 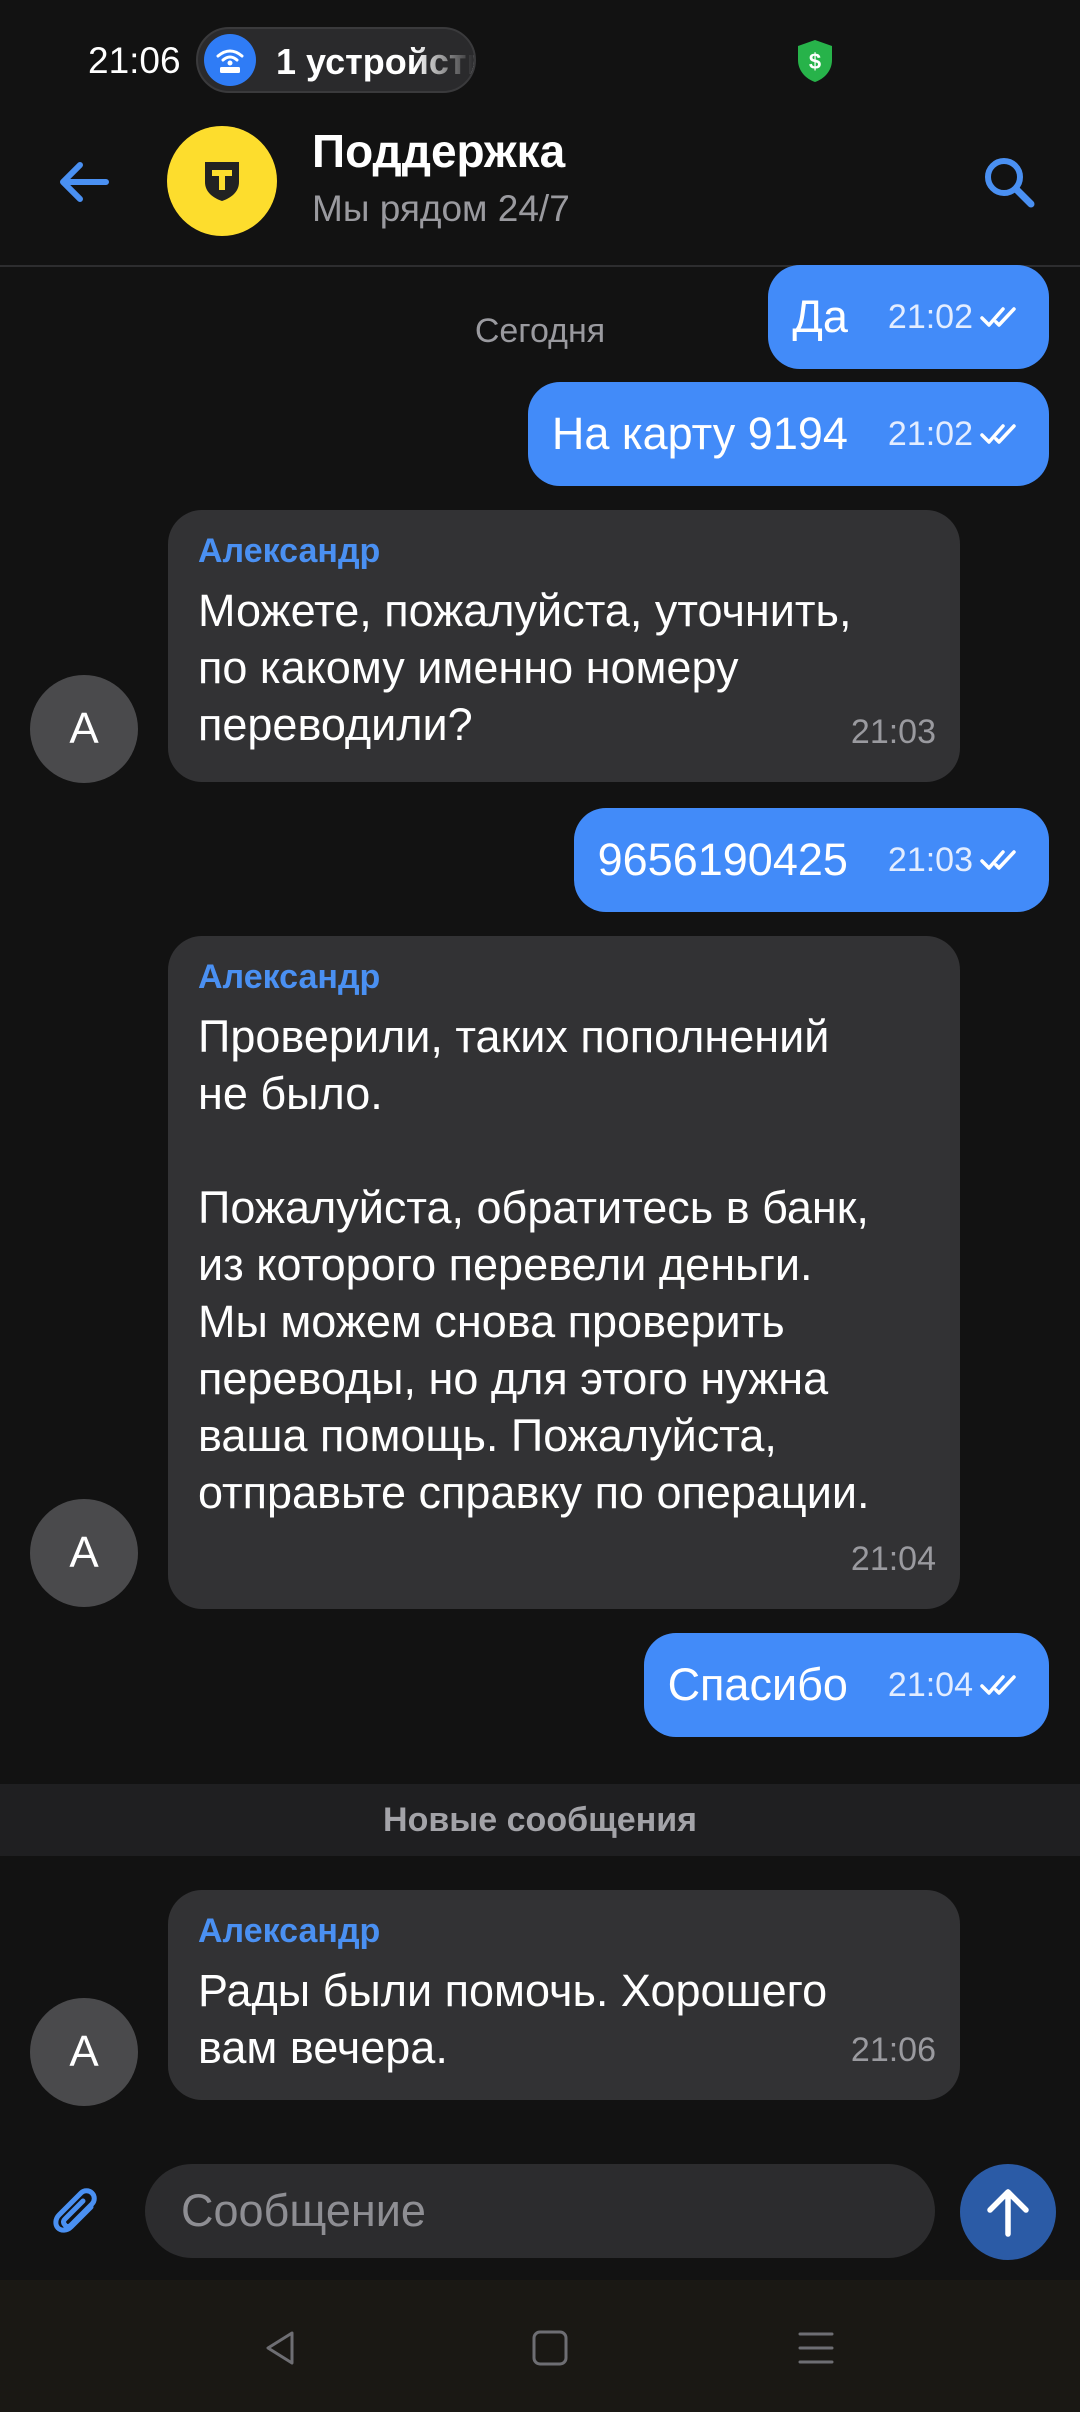 I want to click on nav-home-button, so click(x=550, y=2348).